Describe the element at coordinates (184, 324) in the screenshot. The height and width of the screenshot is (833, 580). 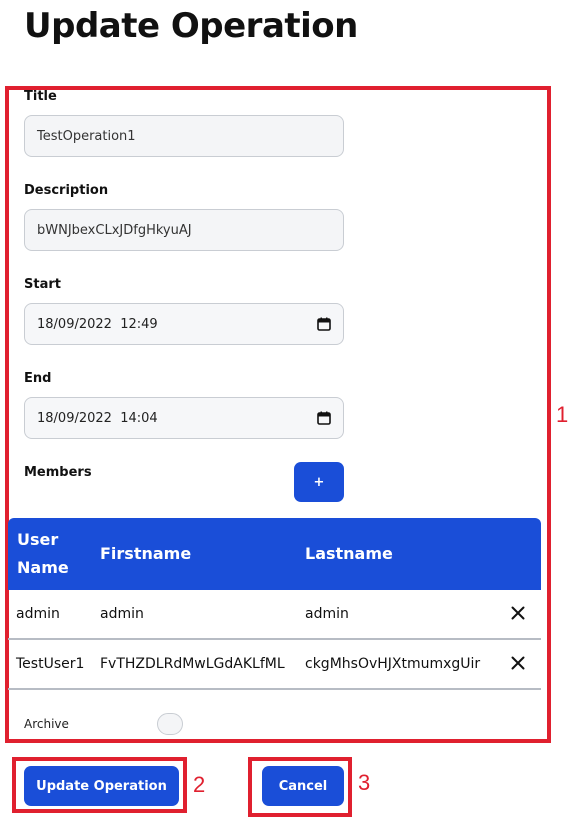
I see `start-datetime-input: 18/09/2022 12:49` at that location.